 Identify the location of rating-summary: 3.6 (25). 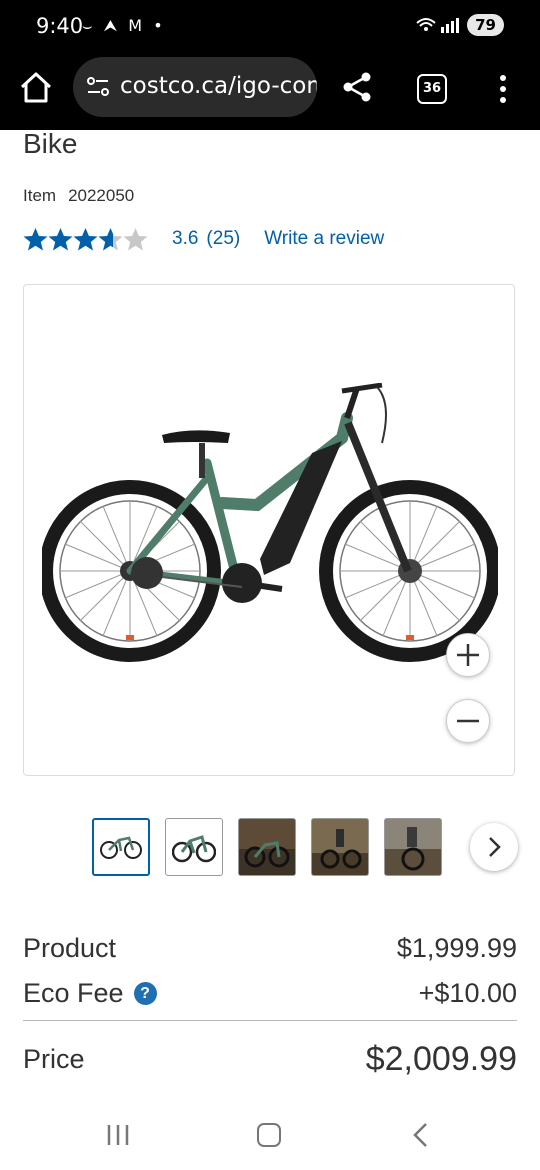
(206, 239).